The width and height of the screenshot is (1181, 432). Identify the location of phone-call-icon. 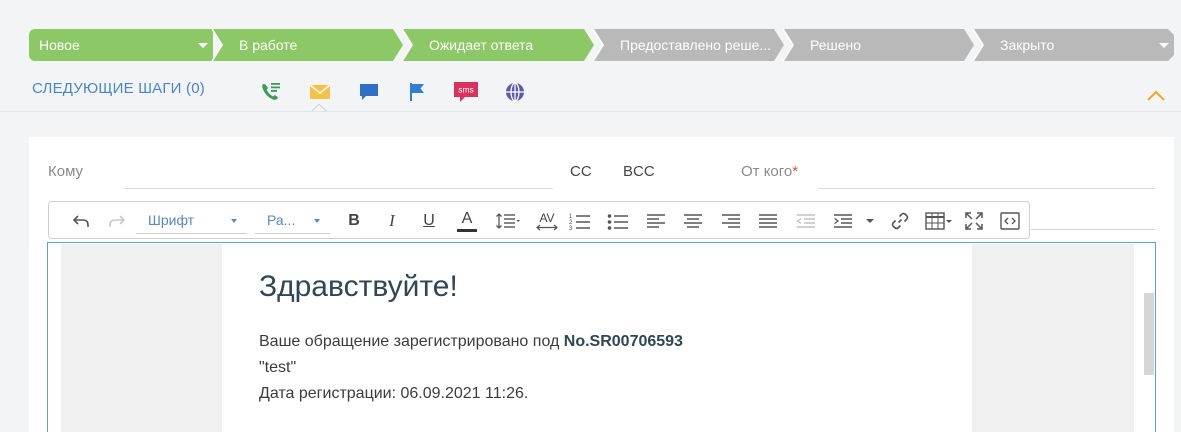
(271, 92).